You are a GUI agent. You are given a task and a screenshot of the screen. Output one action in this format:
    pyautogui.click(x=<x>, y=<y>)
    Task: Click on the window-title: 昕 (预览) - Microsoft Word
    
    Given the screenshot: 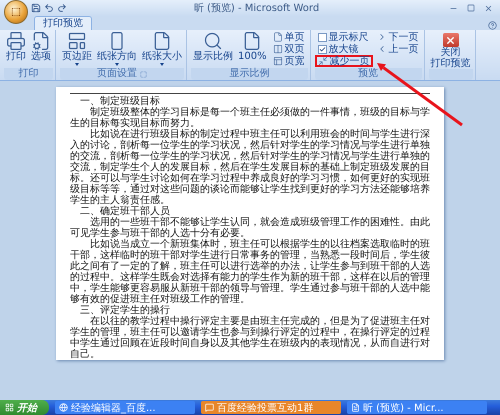 What is the action you would take?
    pyautogui.click(x=256, y=8)
    